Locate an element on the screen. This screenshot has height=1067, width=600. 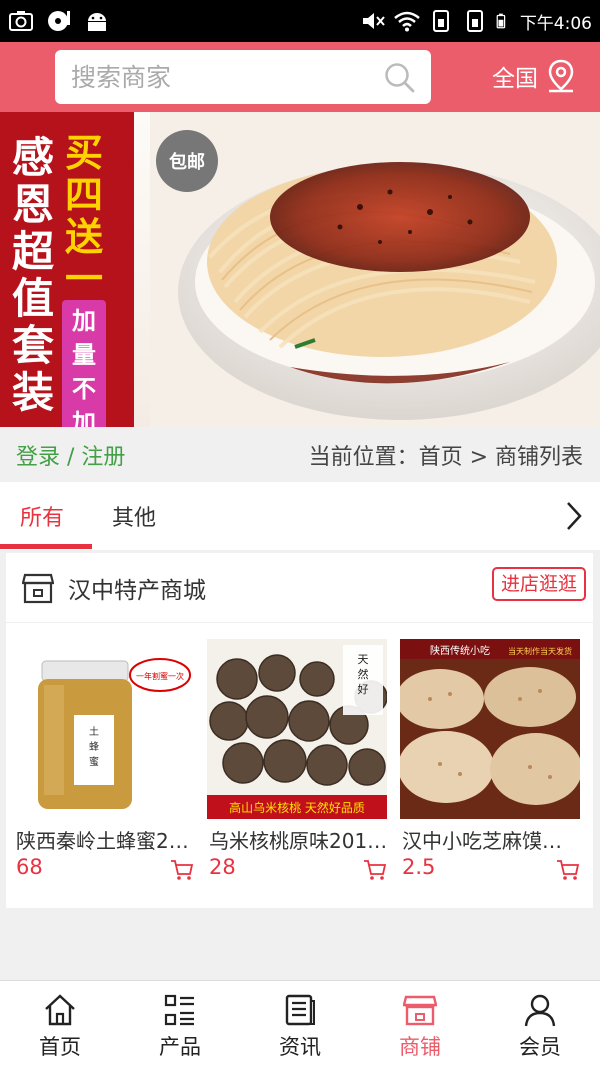
breadcrumb-row: 登录 / 注册 当前位置：首页 > 商铺列表 is located at coordinates (300, 454).